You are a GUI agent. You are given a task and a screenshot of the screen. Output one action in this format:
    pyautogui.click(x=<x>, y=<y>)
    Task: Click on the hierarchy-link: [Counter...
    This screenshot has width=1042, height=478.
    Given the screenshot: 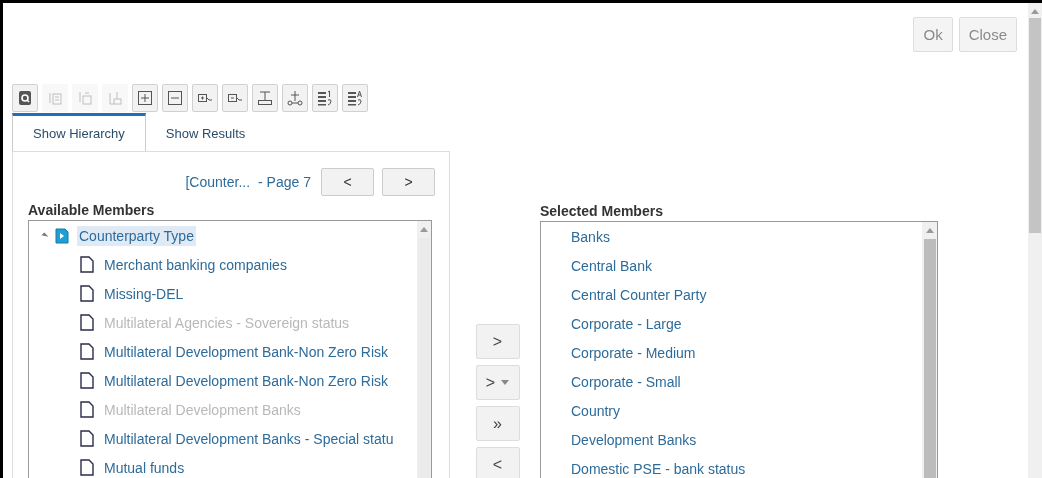 What is the action you would take?
    pyautogui.click(x=218, y=182)
    